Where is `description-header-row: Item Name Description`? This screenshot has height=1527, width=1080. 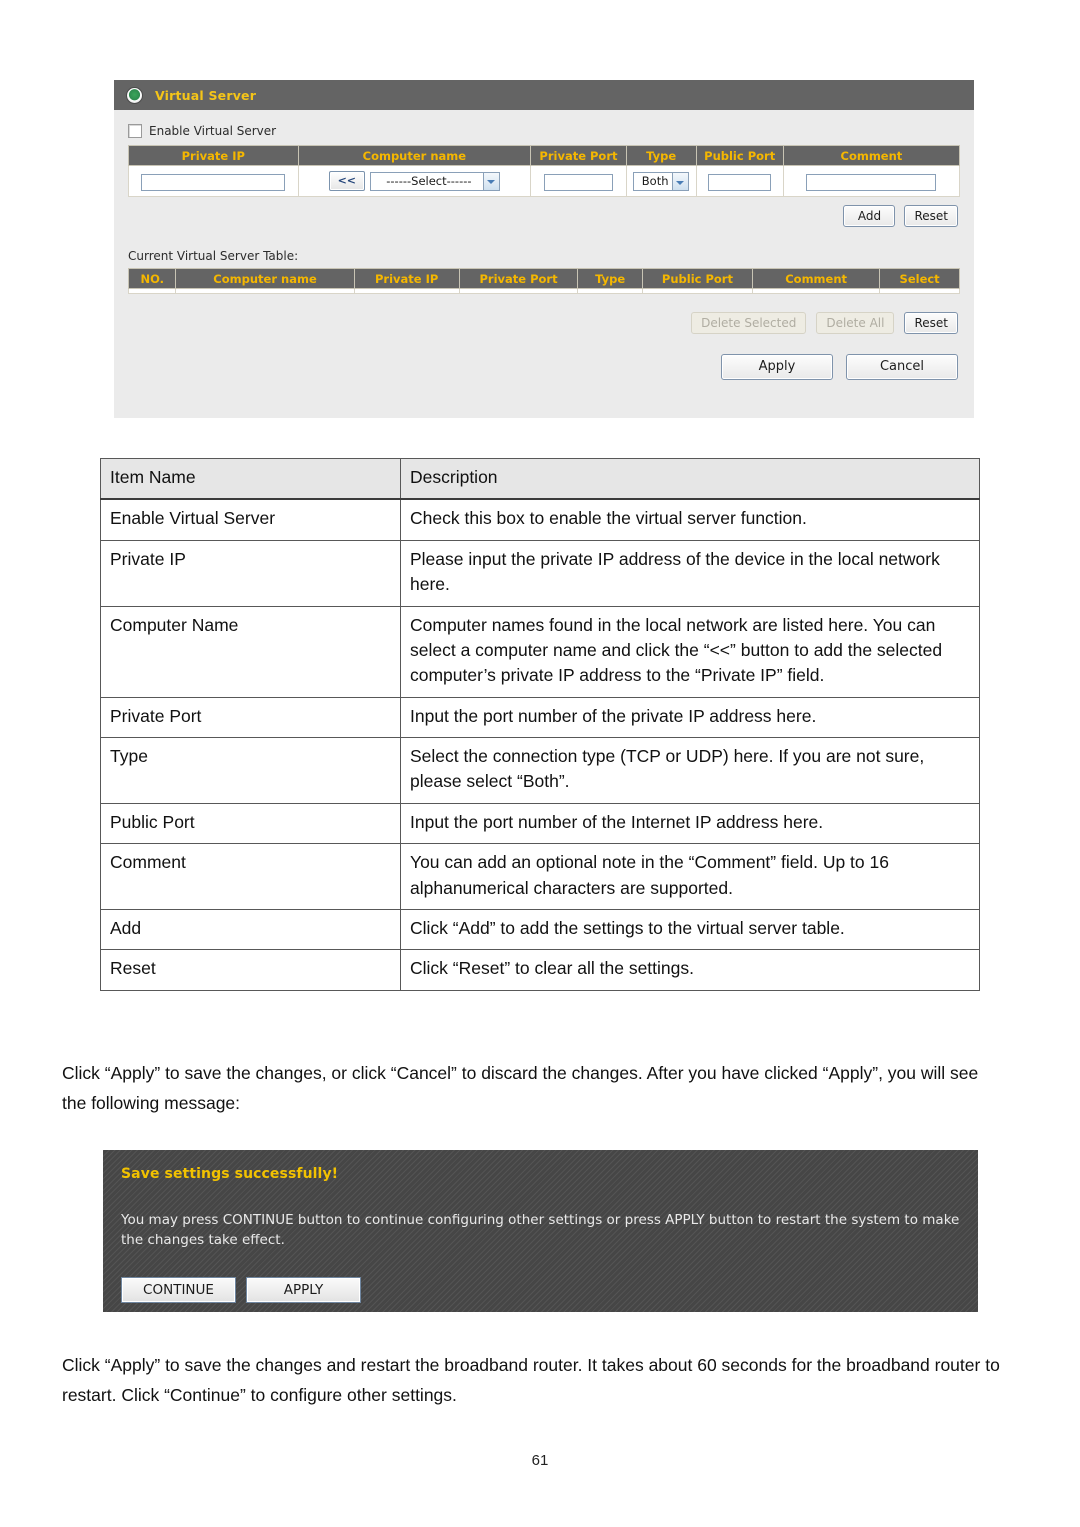
description-header-row: Item Name Description is located at coordinates (540, 479).